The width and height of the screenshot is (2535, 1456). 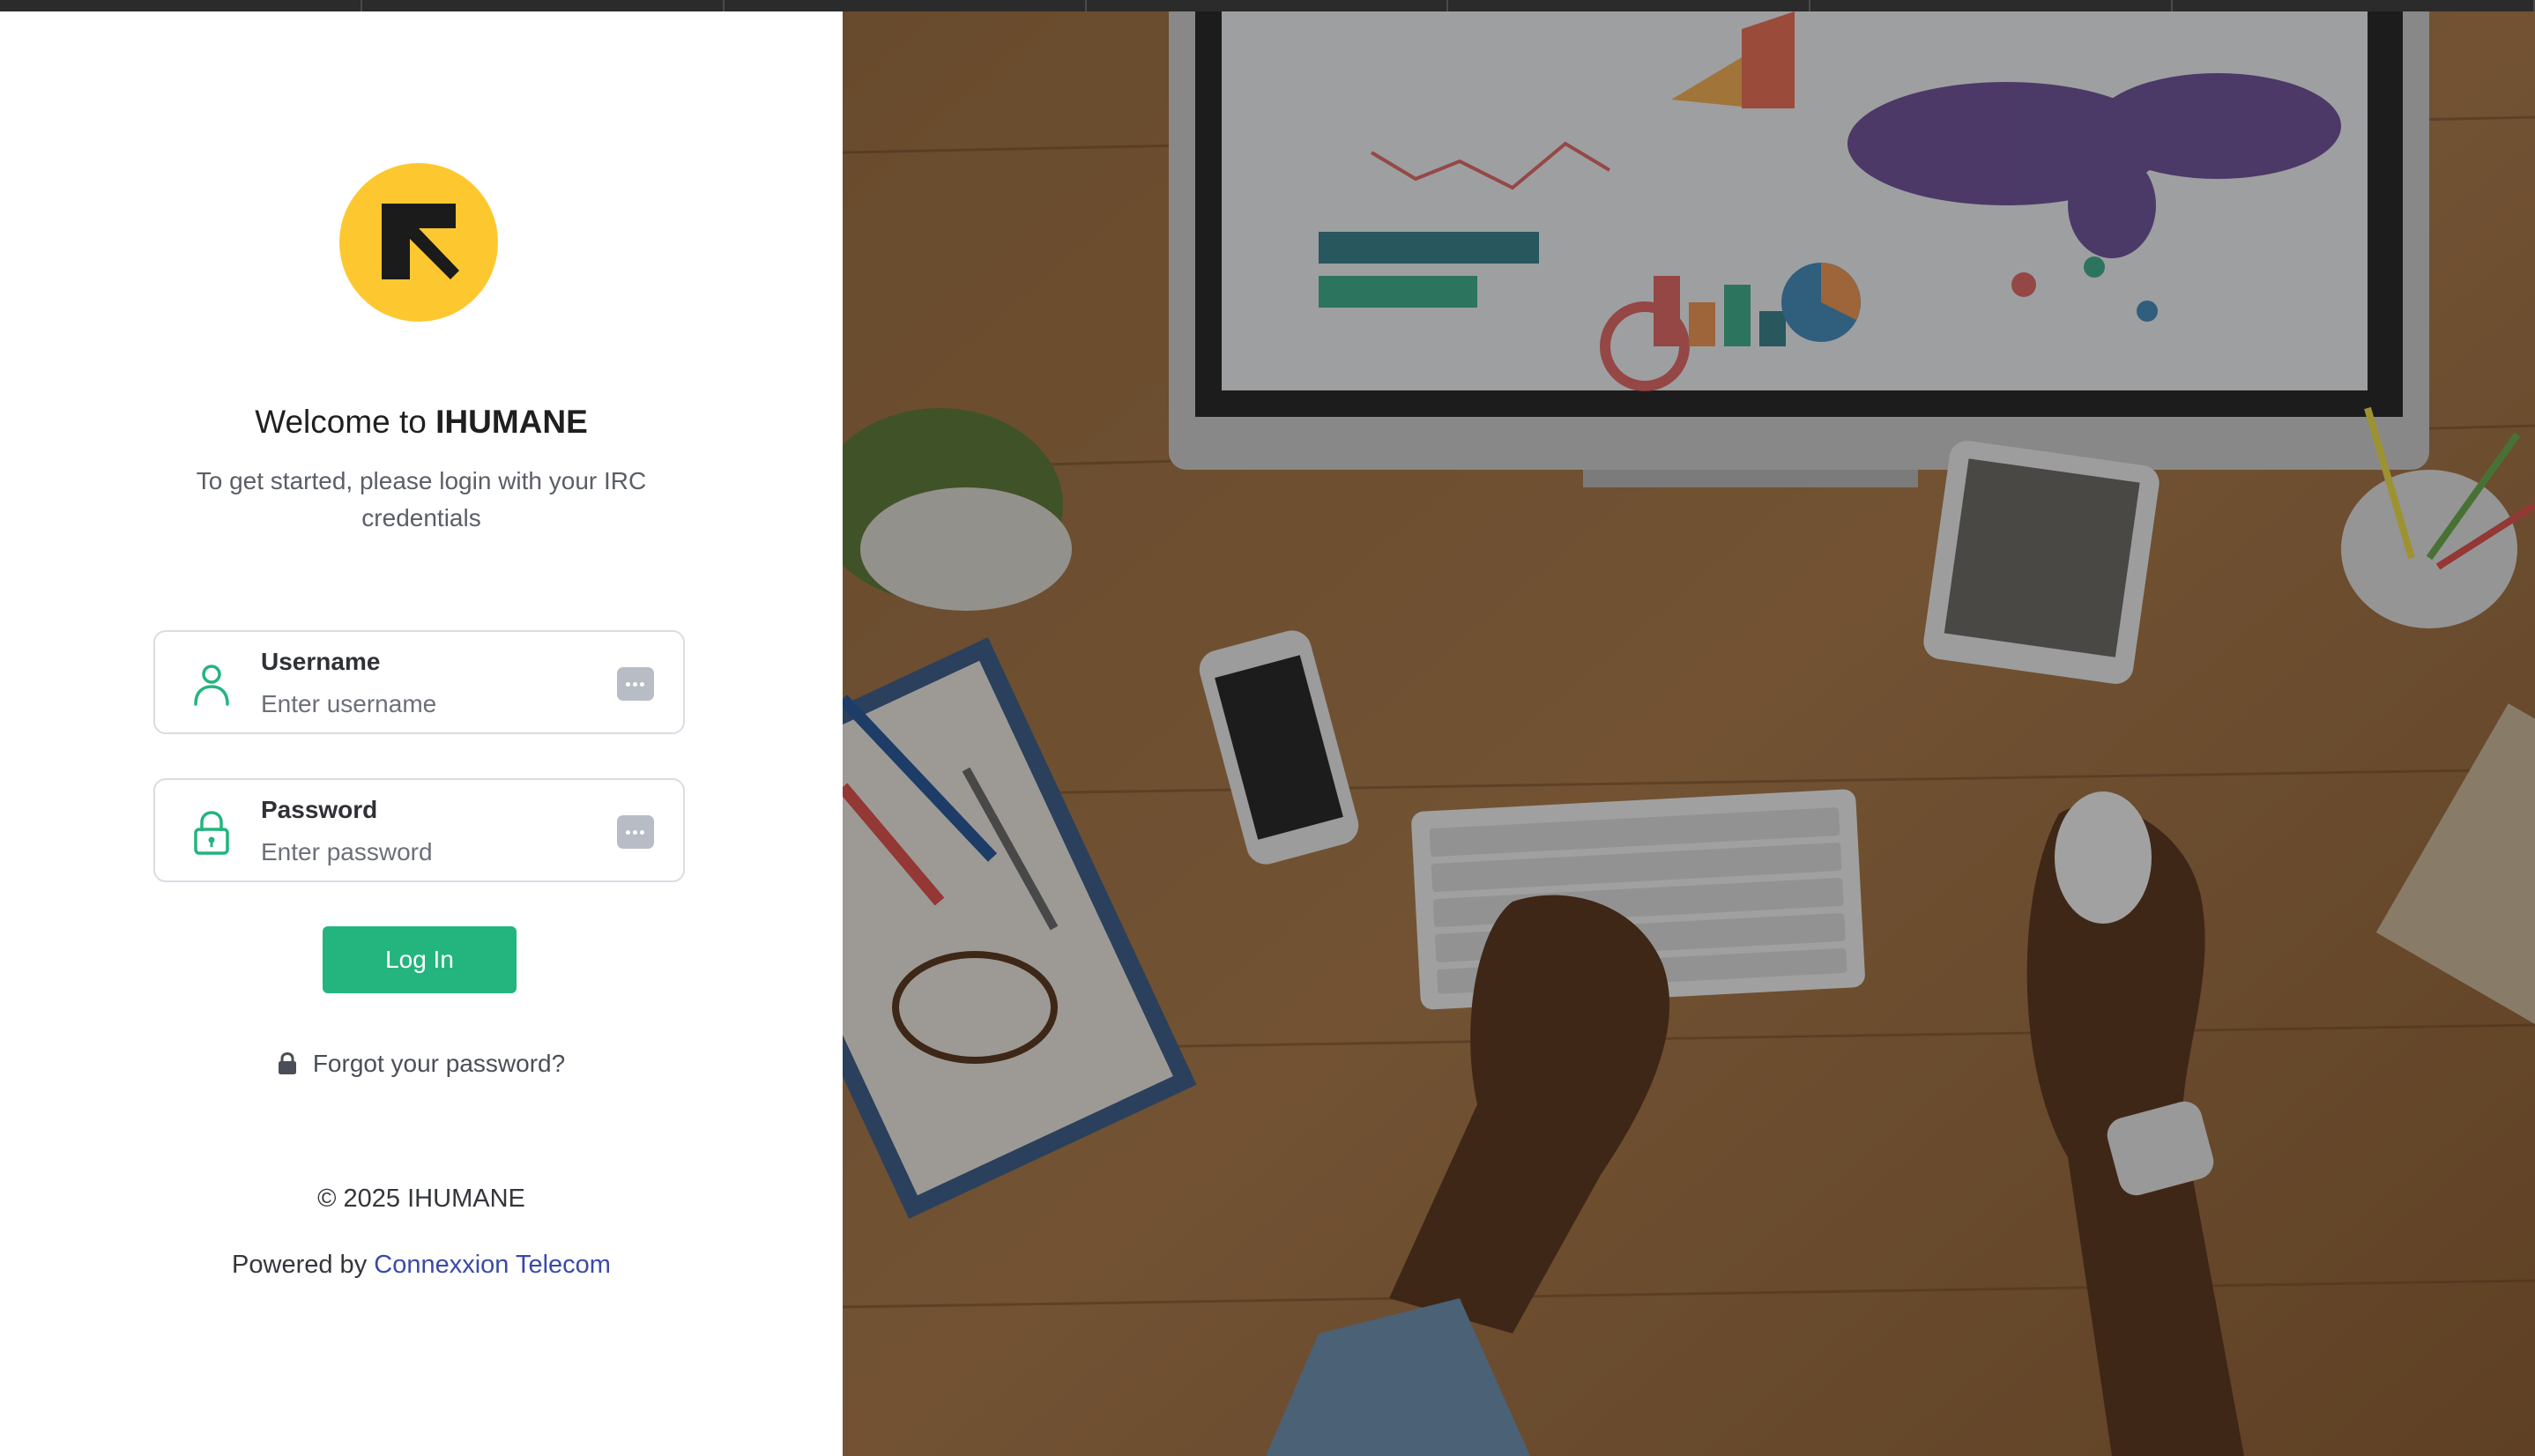 I want to click on username-field: Username, so click(x=419, y=682).